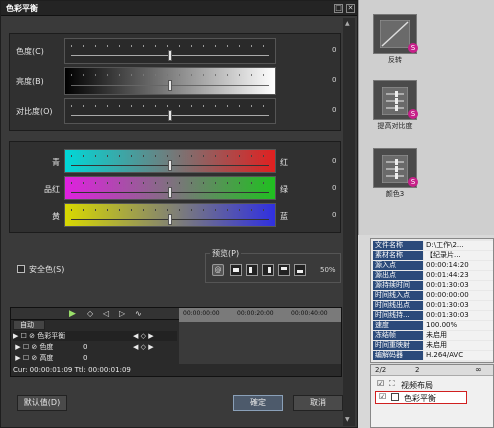 Image resolution: width=494 pixels, height=428 pixels. I want to click on info-key: 素材名称, so click(398, 255).